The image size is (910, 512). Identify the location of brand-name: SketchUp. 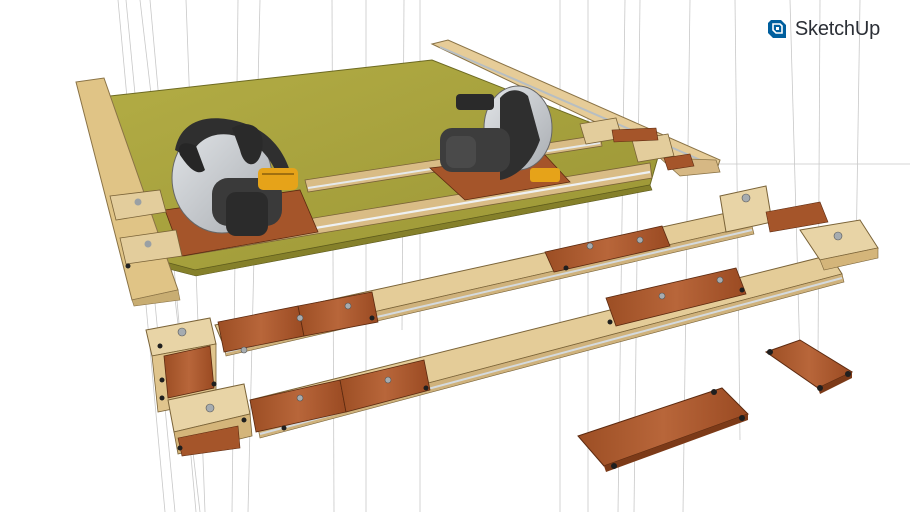
(837, 28).